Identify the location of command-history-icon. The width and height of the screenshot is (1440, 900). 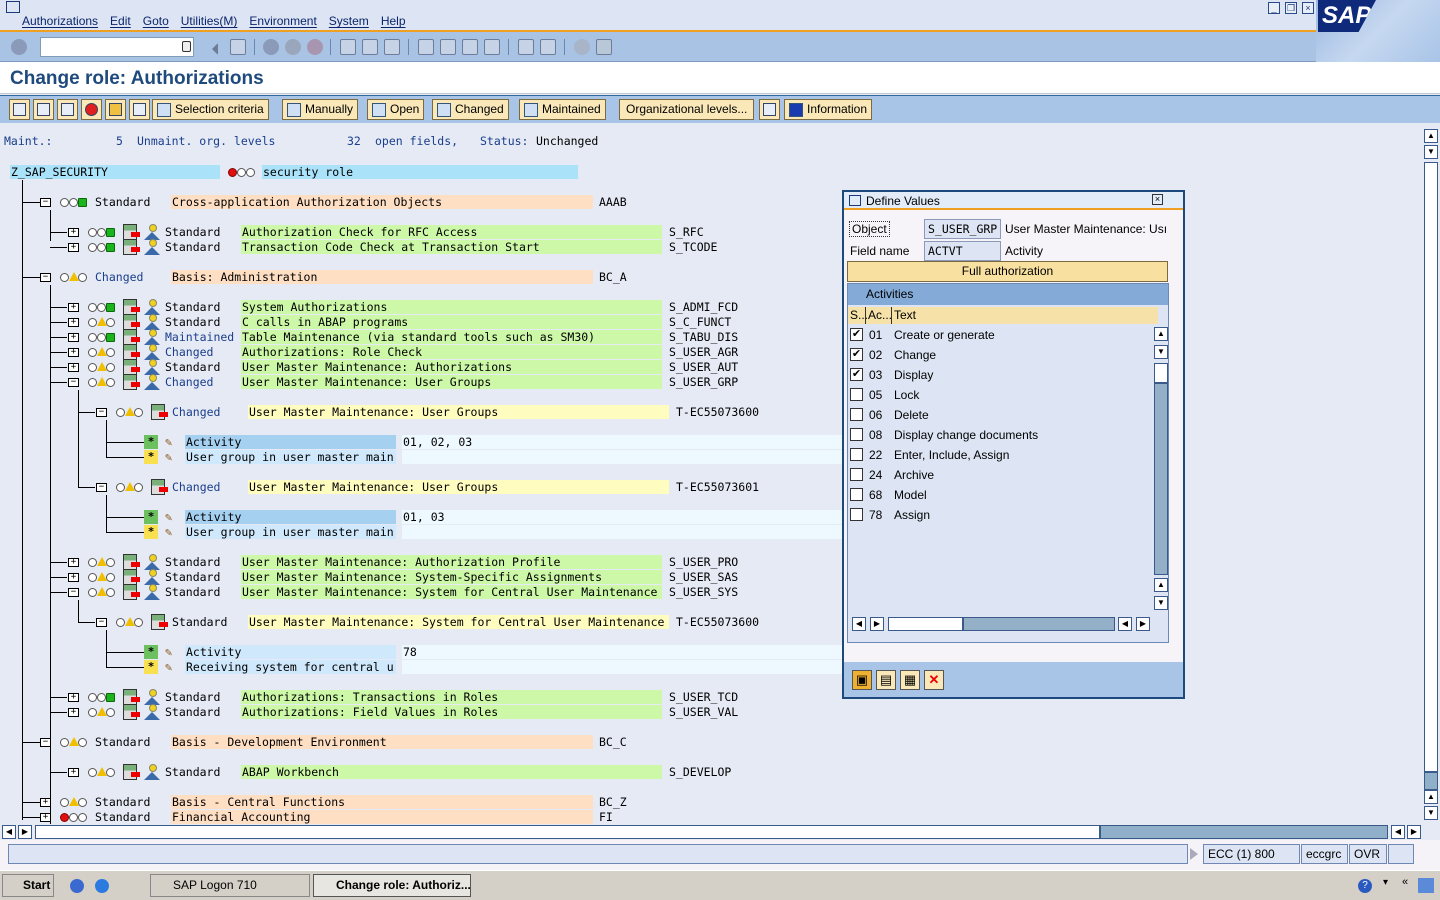
(186, 46).